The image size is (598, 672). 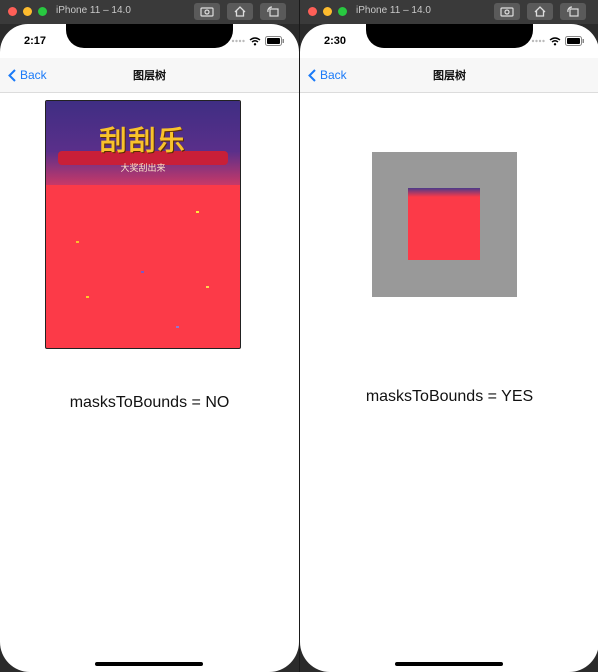 I want to click on masked-image-edge, so click(x=444, y=192).